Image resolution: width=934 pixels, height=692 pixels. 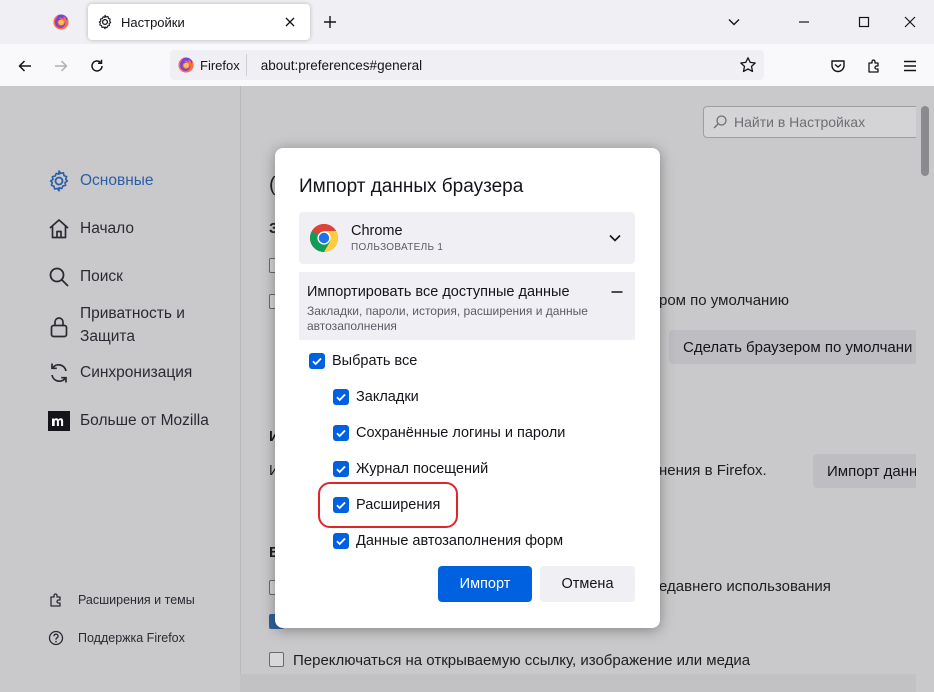 I want to click on list-all-tabs-button, so click(x=734, y=22).